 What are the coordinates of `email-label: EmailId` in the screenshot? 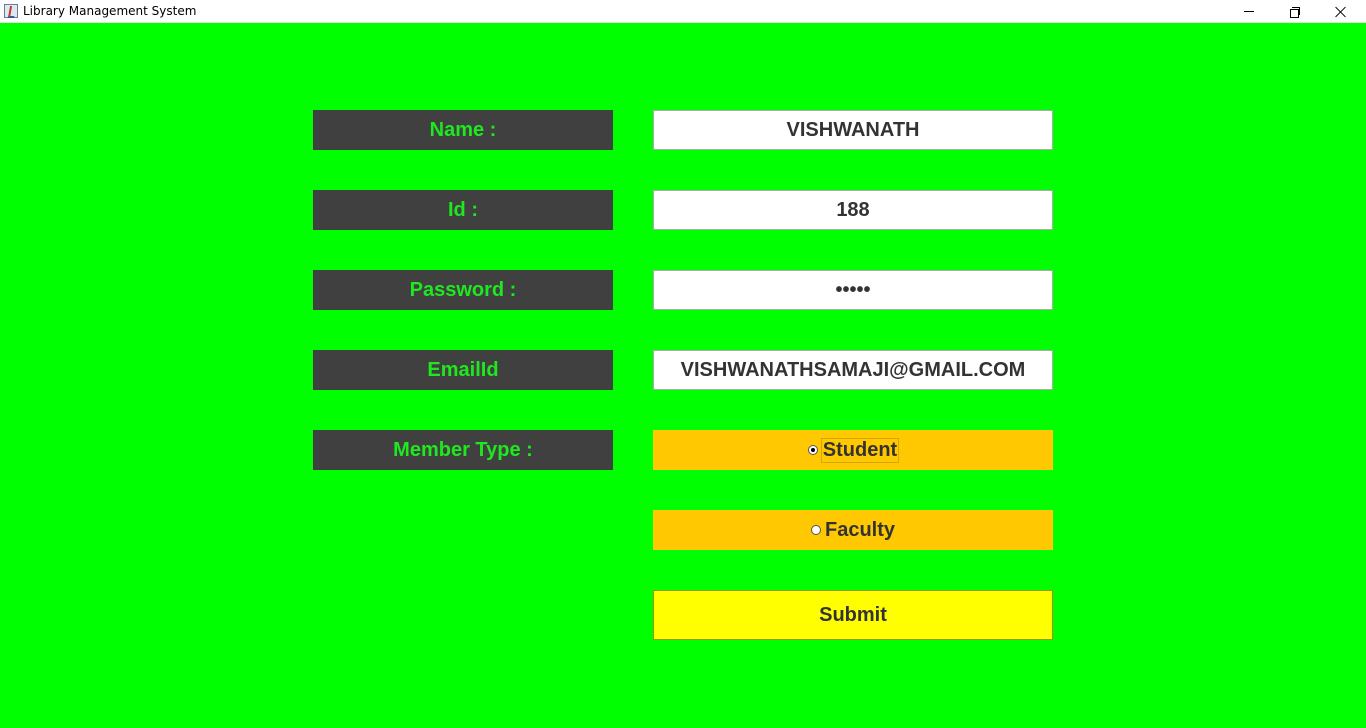 It's located at (463, 370).